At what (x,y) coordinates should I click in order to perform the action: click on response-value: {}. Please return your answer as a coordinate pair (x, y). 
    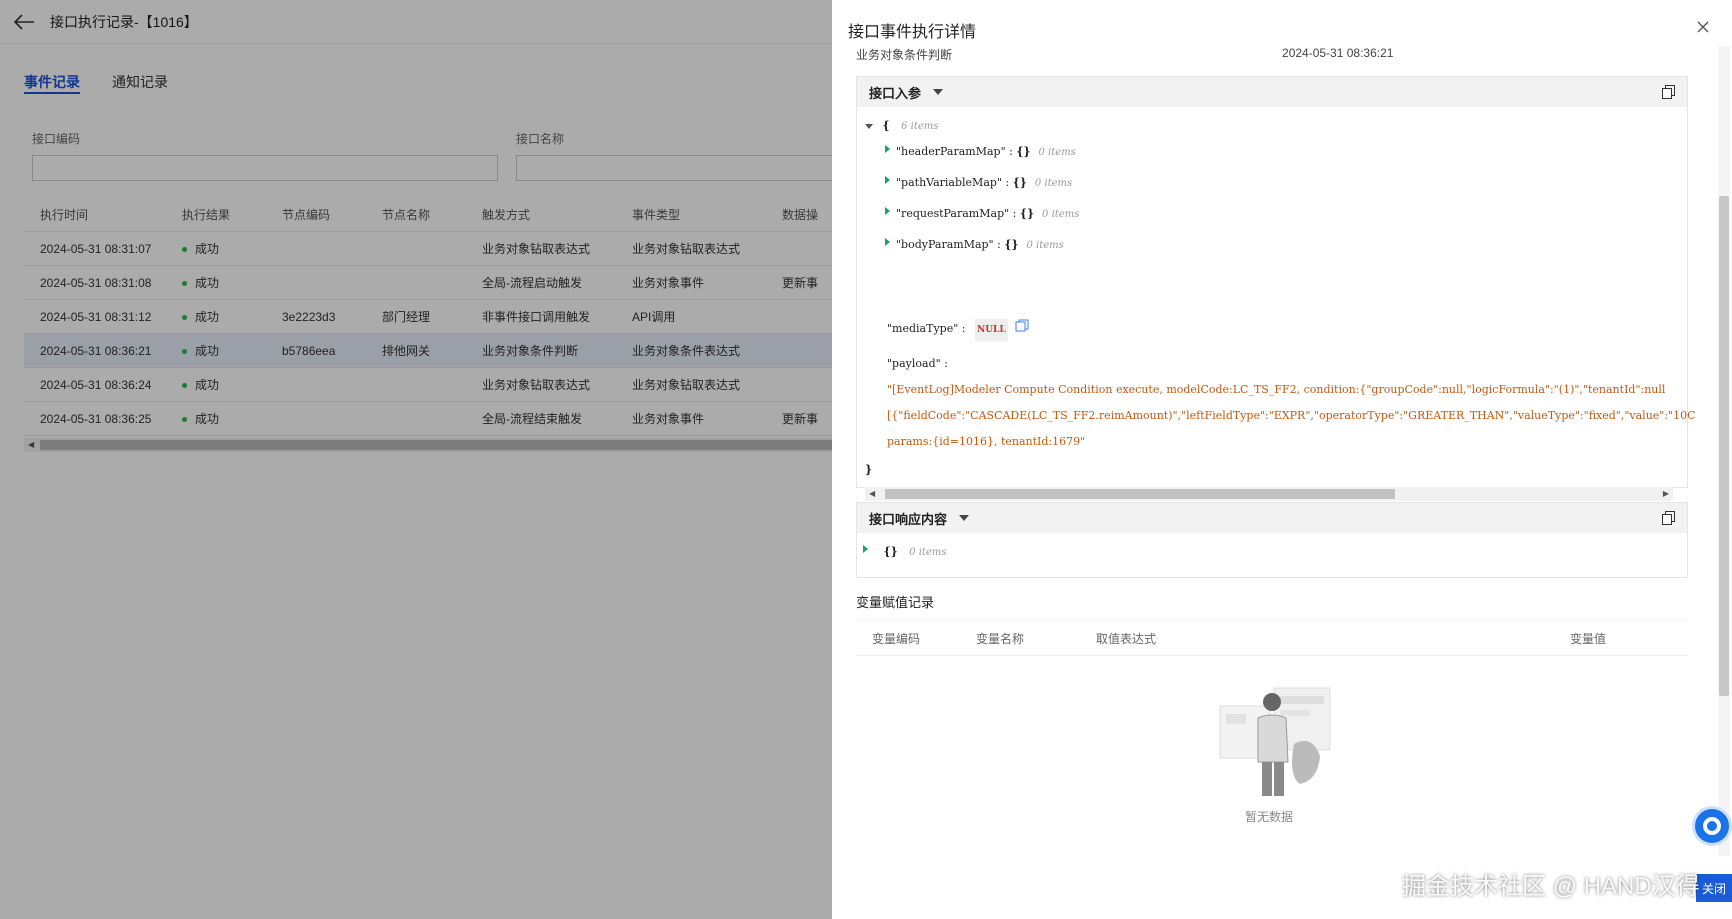
    Looking at the image, I should click on (890, 551).